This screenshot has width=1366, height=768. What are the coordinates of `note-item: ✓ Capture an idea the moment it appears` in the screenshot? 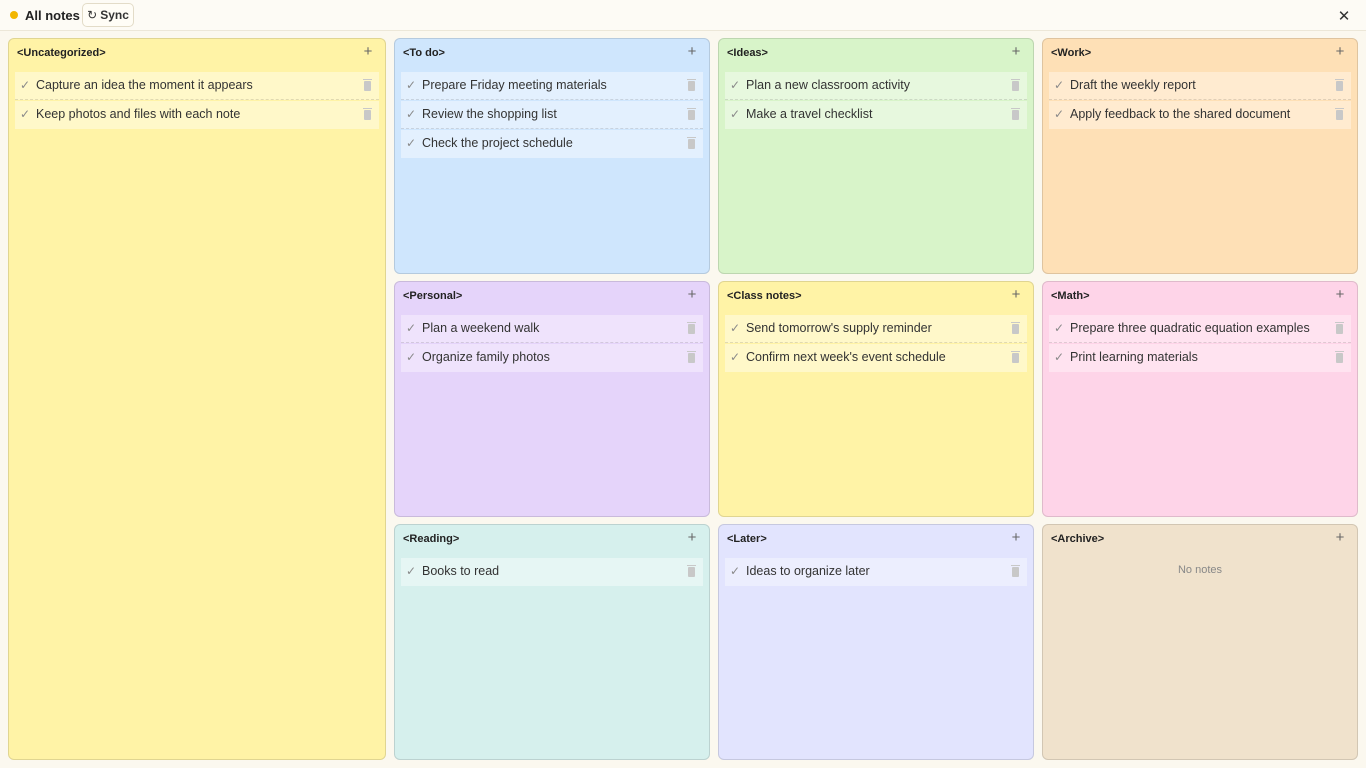 It's located at (197, 86).